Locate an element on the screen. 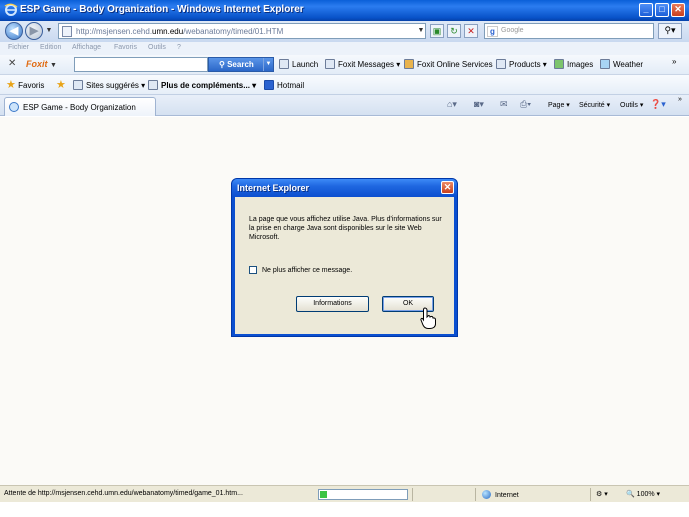 Image resolution: width=689 pixels, height=517 pixels. progress-fill is located at coordinates (323, 494).